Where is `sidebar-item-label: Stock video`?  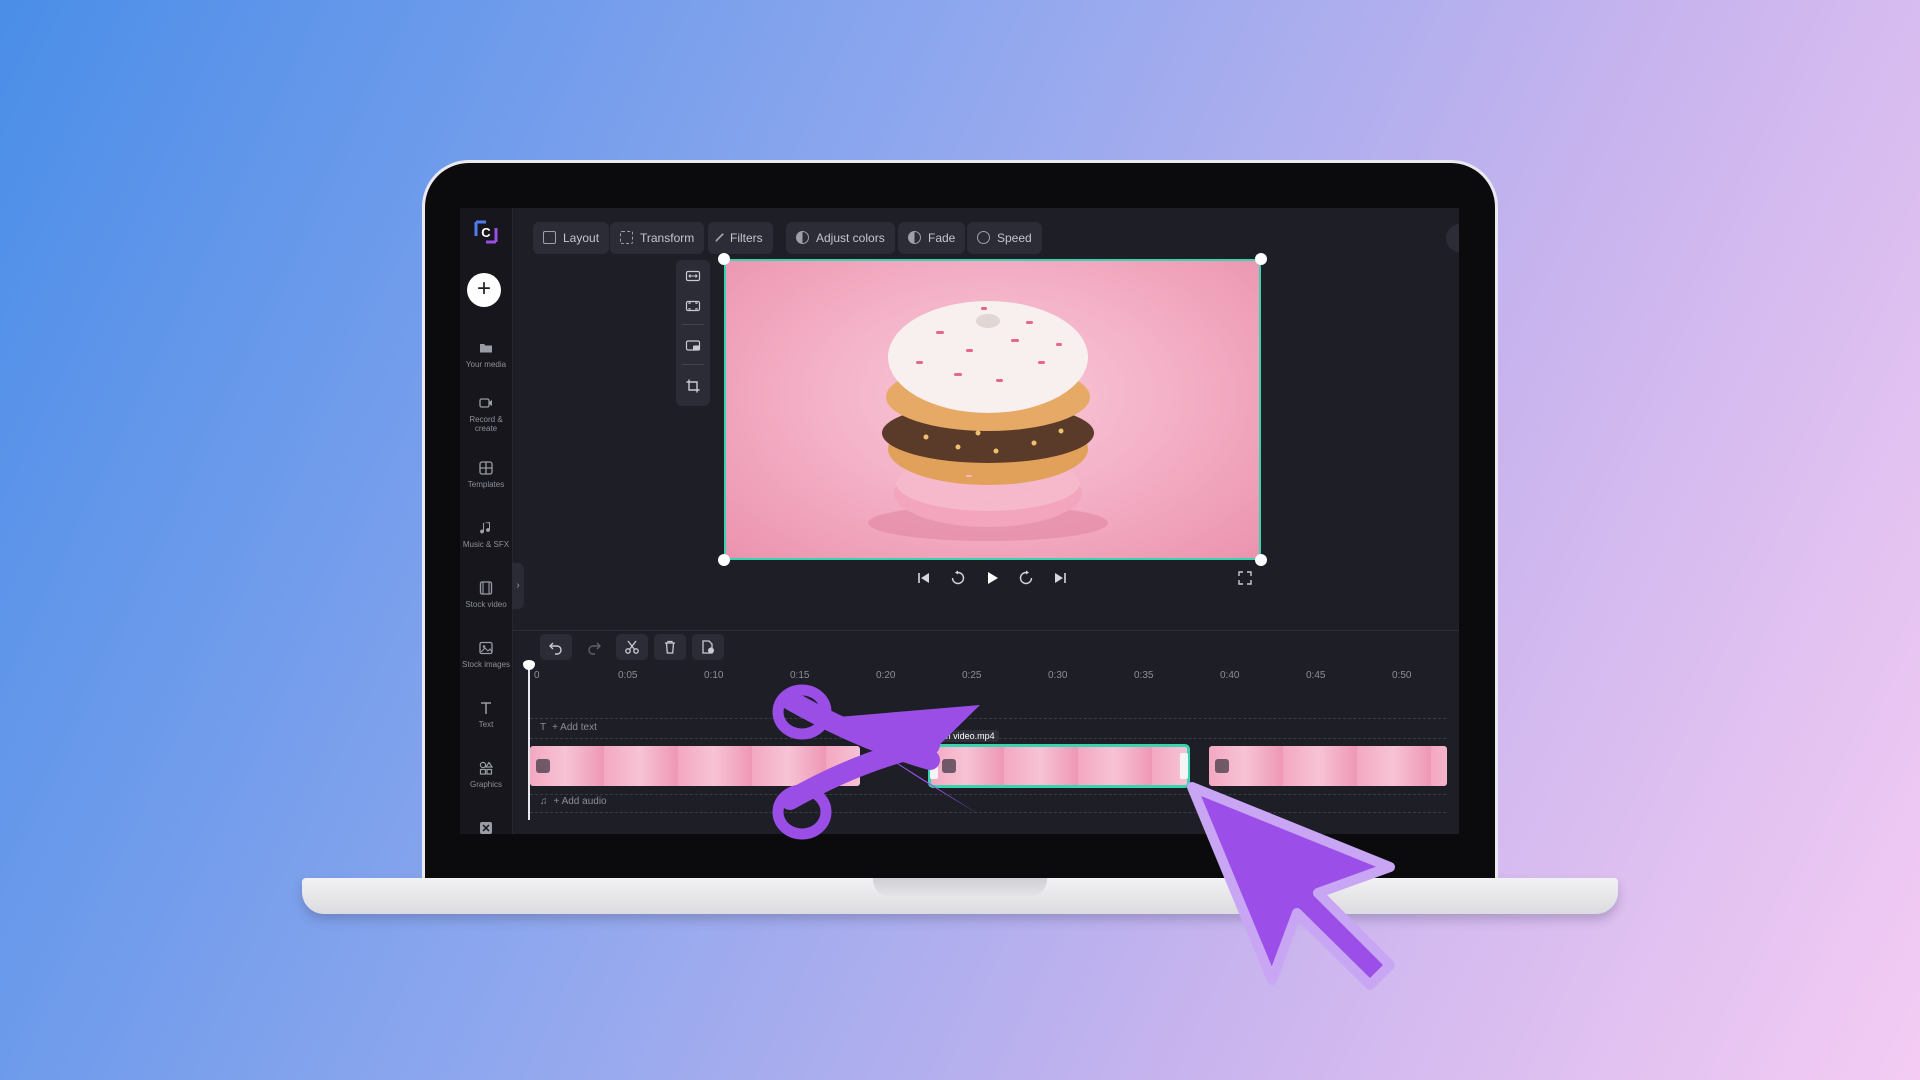
sidebar-item-label: Stock video is located at coordinates (486, 604).